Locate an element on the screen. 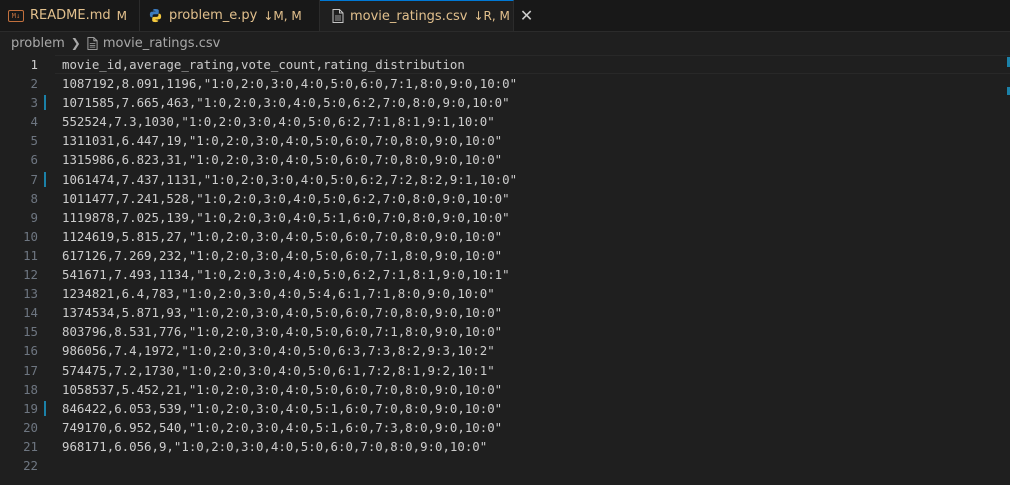 This screenshot has width=1010, height=485. line-number: 13 is located at coordinates (30, 294).